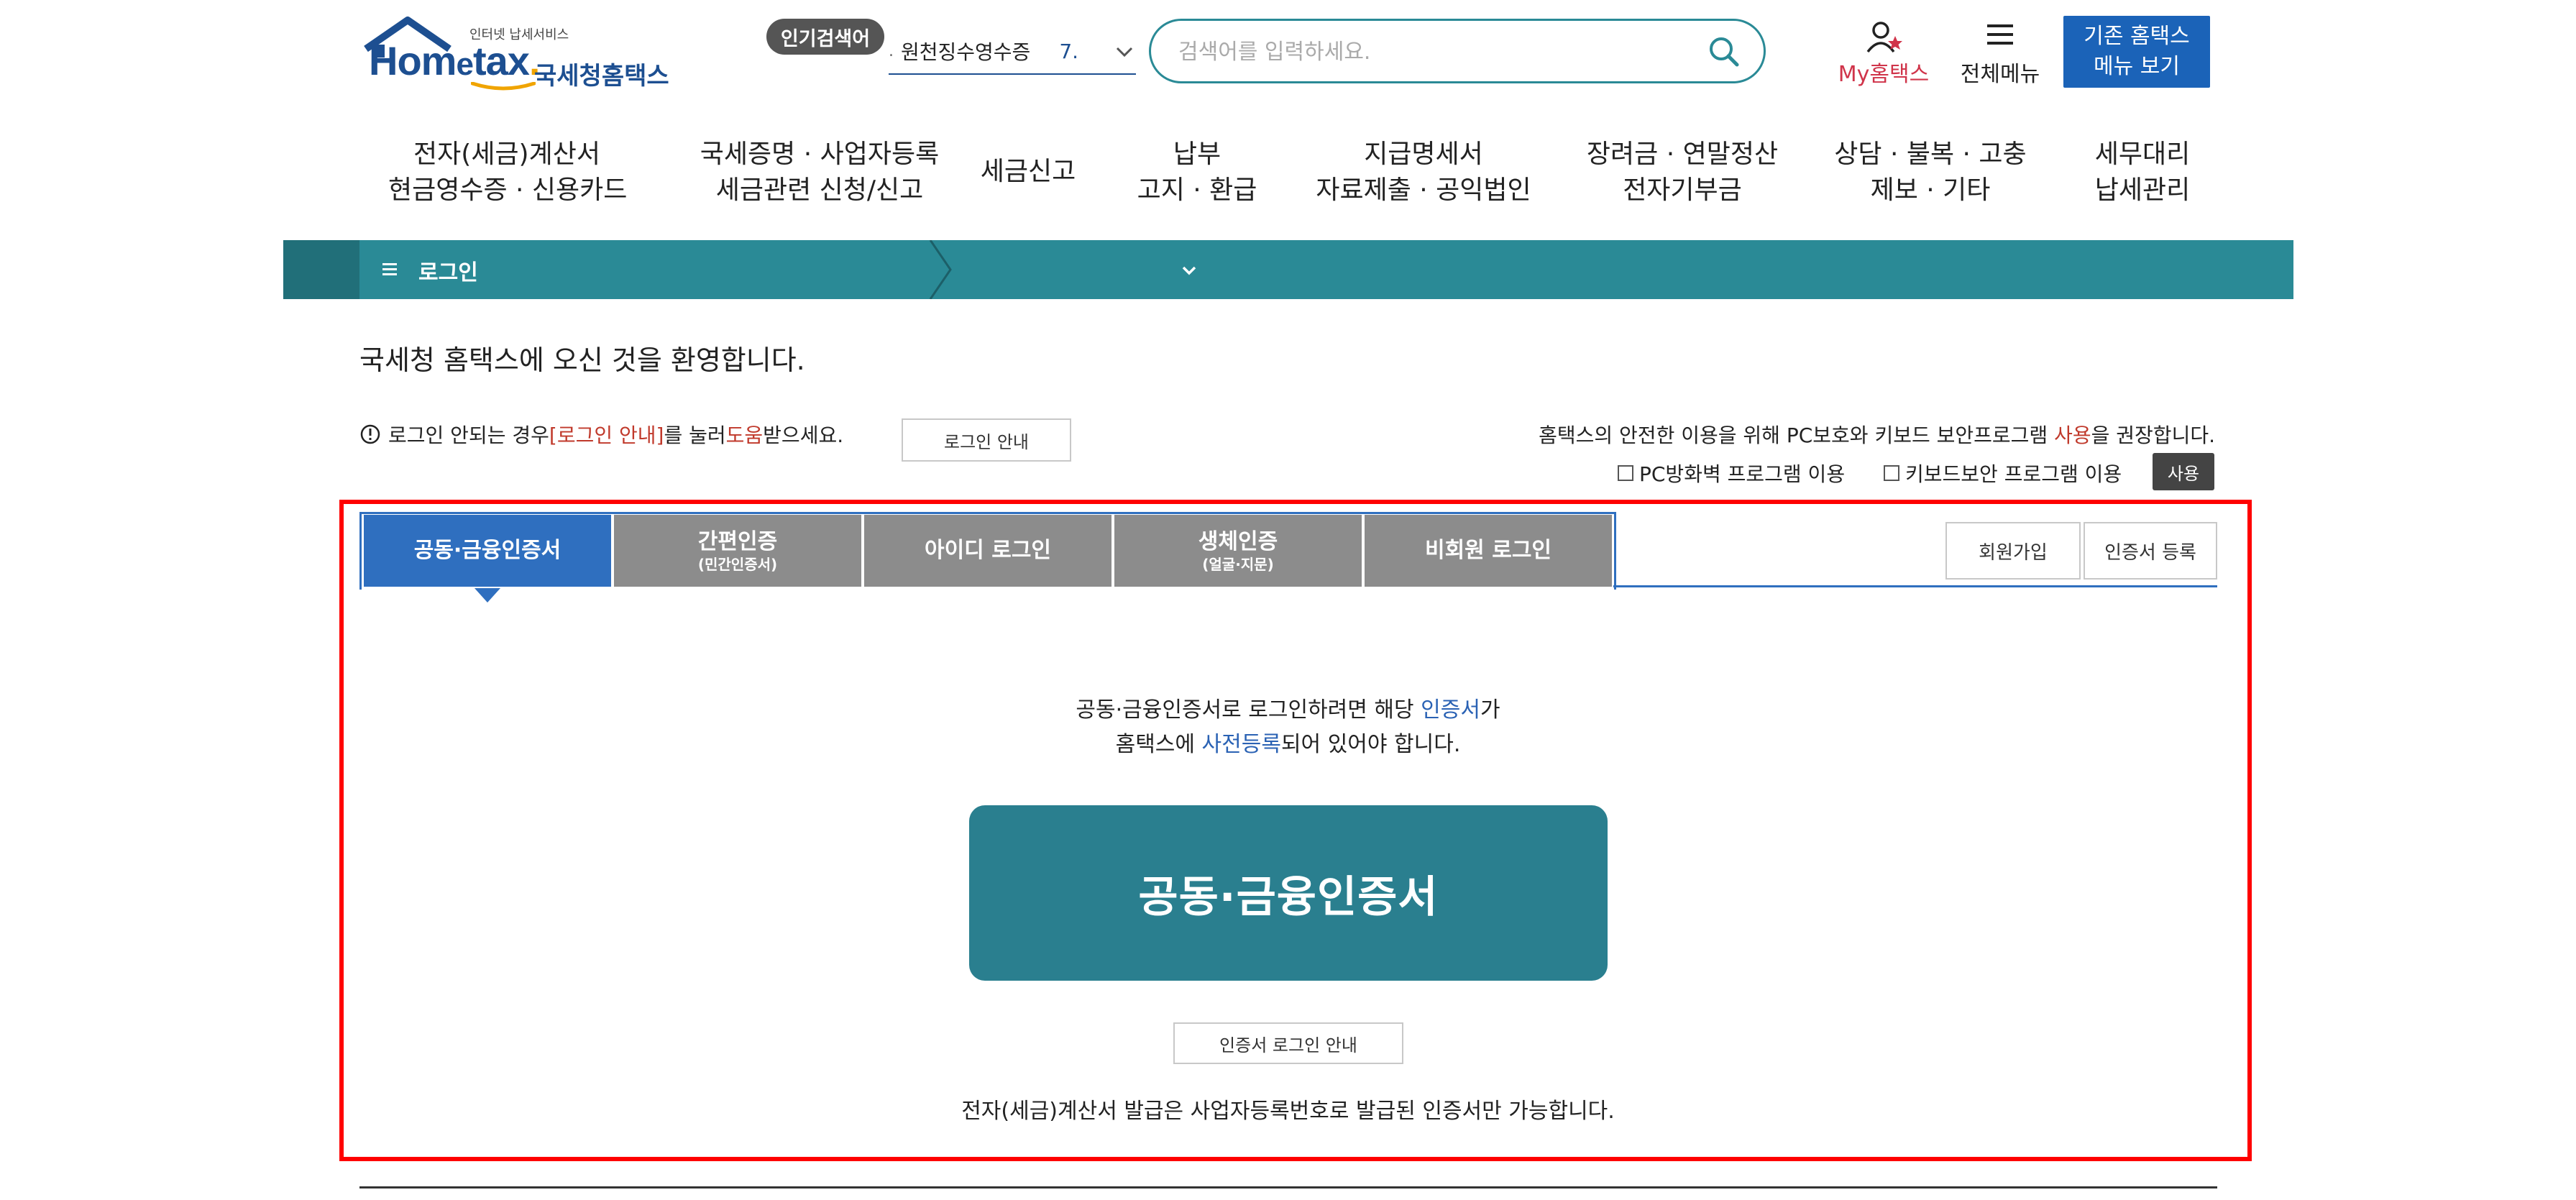  I want to click on keyboard-security-option: 키보드보안 프로그램 이용, so click(2003, 473).